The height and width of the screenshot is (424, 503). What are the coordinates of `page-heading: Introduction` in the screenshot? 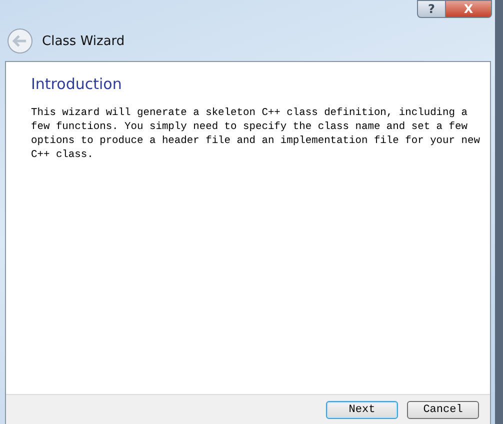 It's located at (77, 84).